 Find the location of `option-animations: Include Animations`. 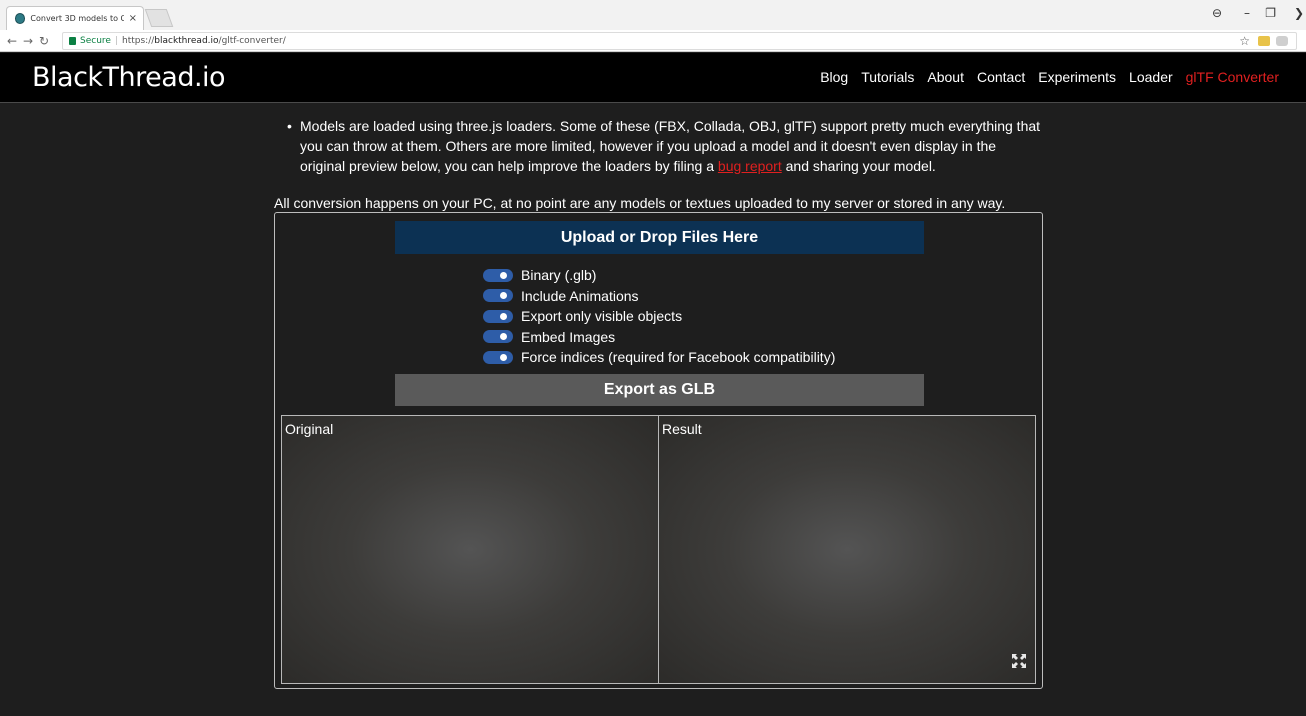

option-animations: Include Animations is located at coordinates (659, 296).